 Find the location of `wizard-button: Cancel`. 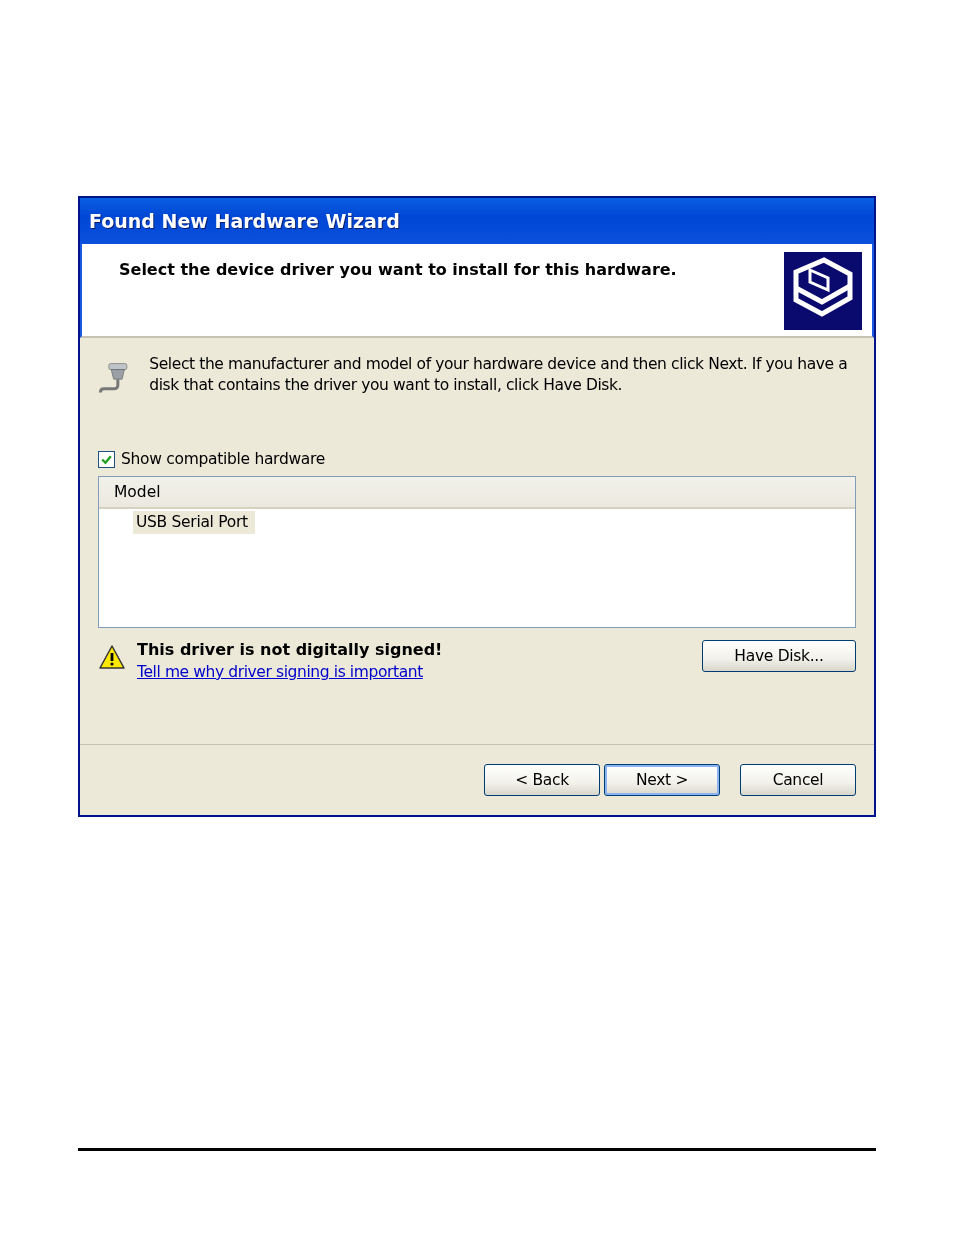

wizard-button: Cancel is located at coordinates (798, 780).